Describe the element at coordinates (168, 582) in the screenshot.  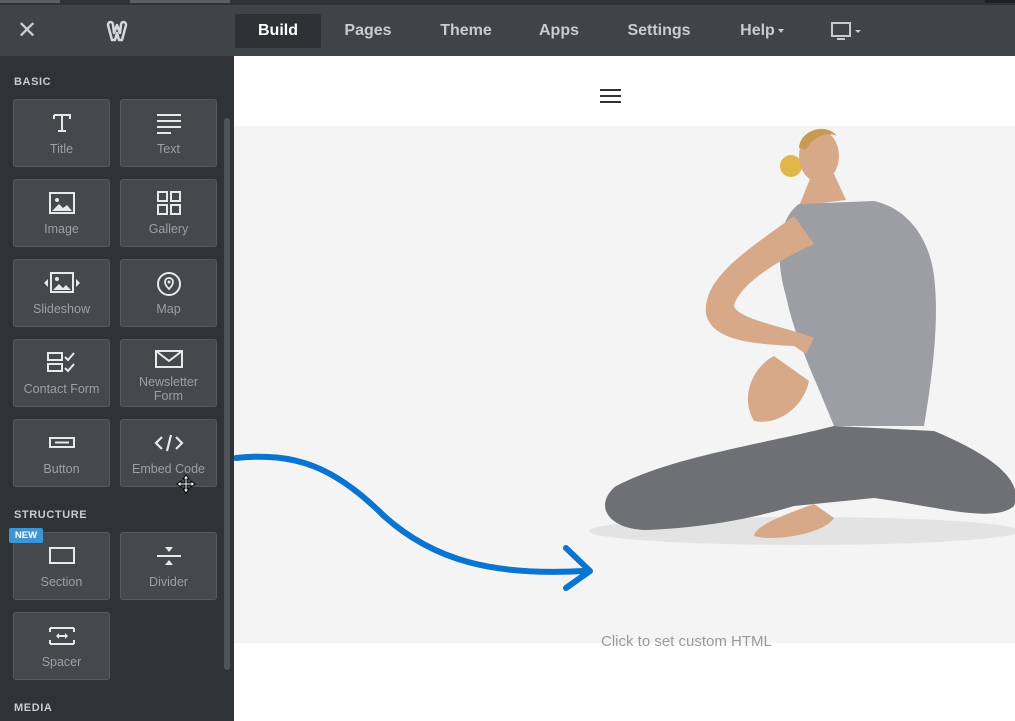
I see `element-divider-label: Divider` at that location.